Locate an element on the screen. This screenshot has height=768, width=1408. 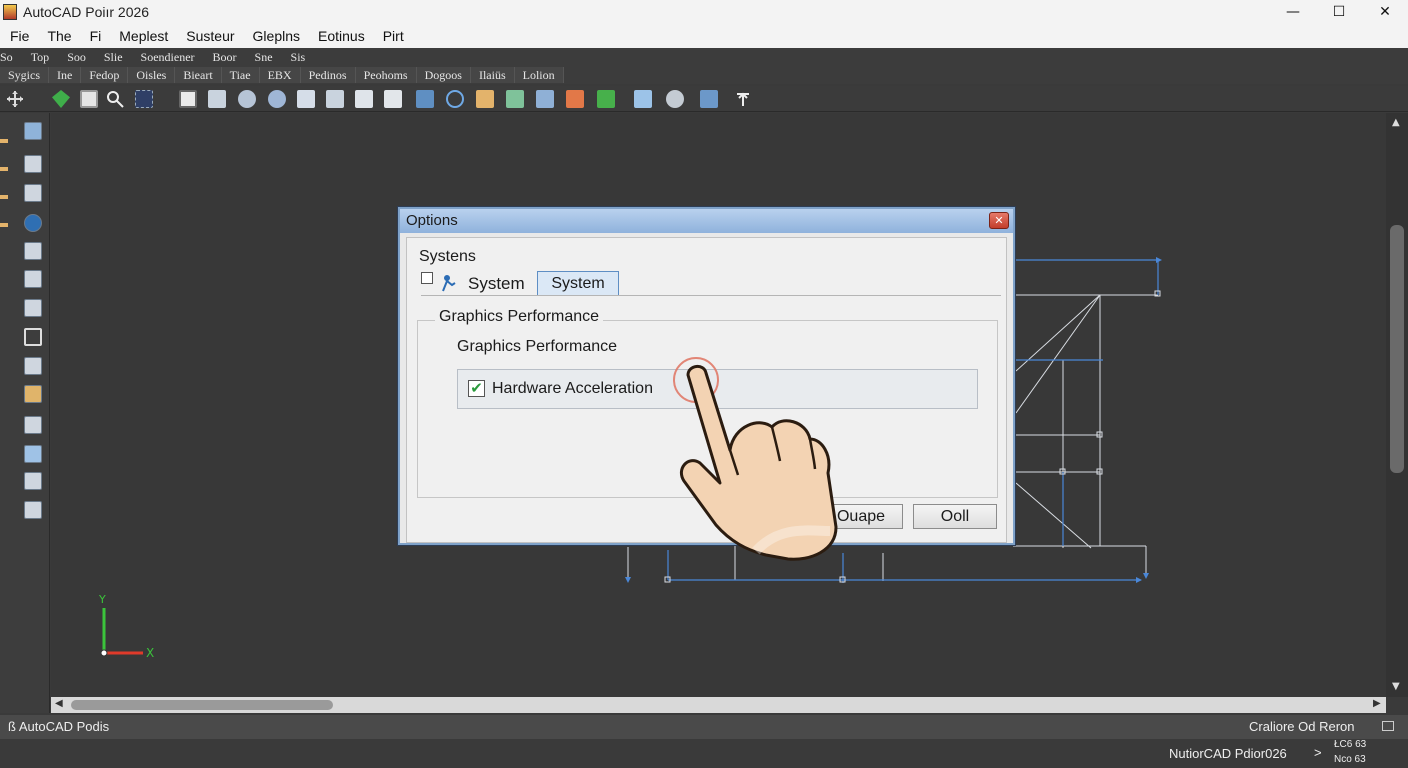
subgroup-title: Graphics Performance is located at coordinates (537, 346).